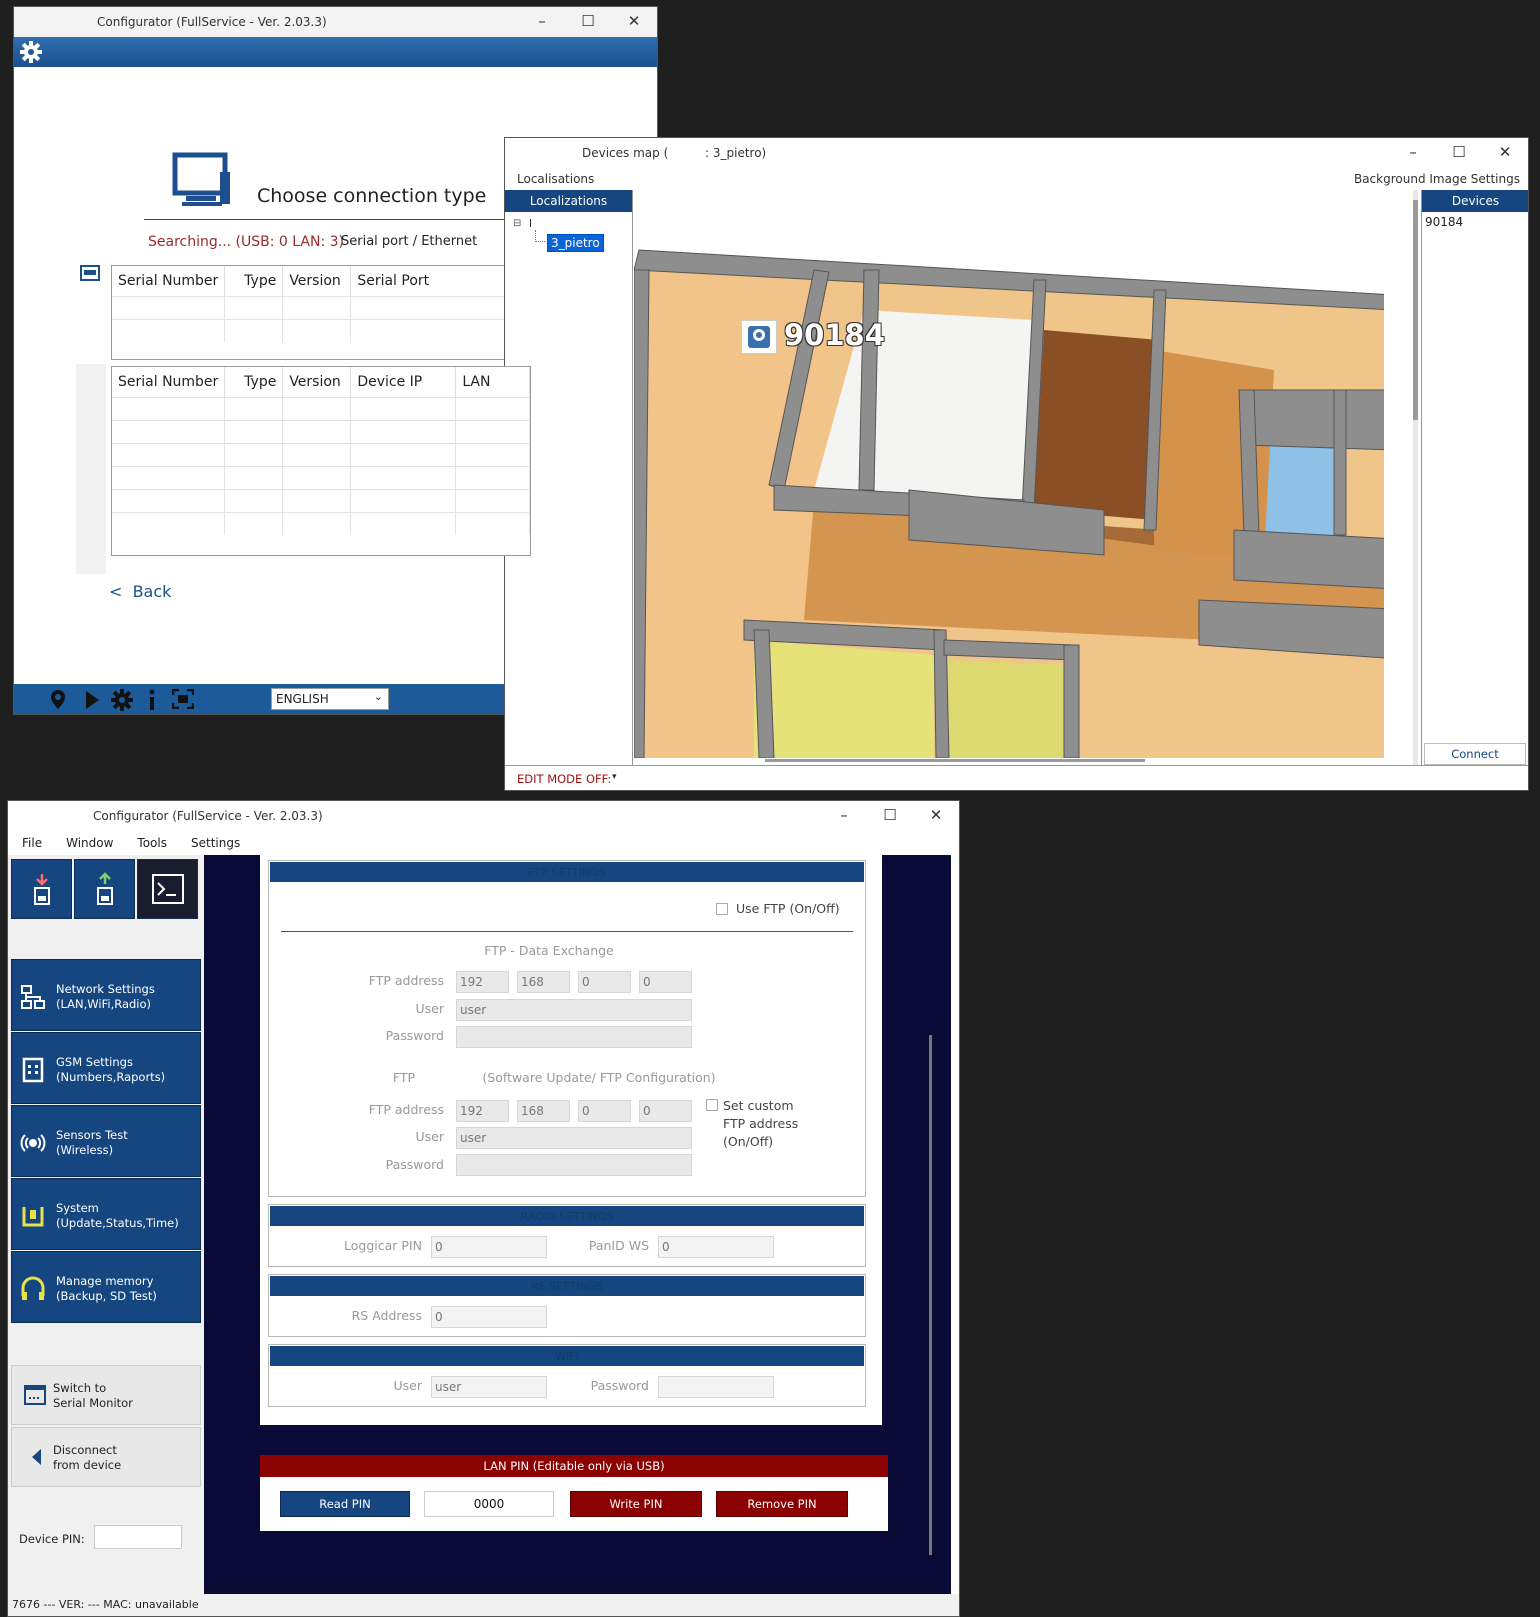 The image size is (1540, 1617). I want to click on window-title: Devices map (, so click(625, 153).